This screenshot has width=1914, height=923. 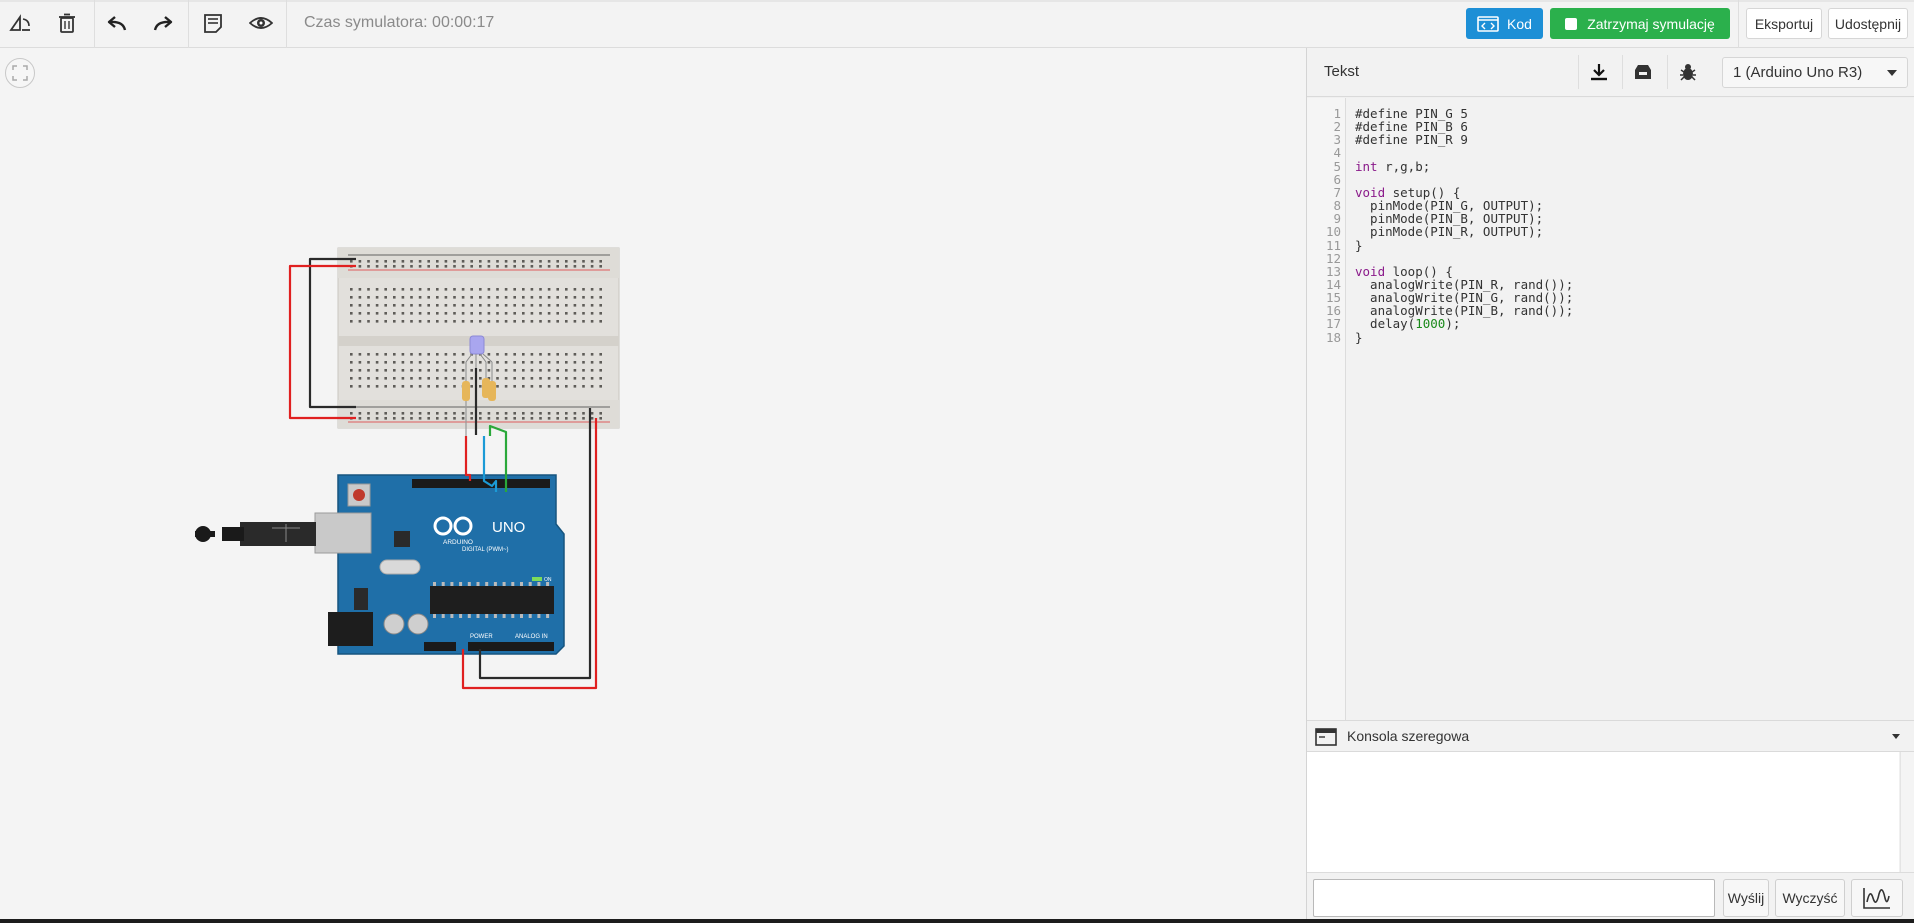 What do you see at coordinates (1341, 71) in the screenshot?
I see `code-mode-selector: Tekst` at bounding box center [1341, 71].